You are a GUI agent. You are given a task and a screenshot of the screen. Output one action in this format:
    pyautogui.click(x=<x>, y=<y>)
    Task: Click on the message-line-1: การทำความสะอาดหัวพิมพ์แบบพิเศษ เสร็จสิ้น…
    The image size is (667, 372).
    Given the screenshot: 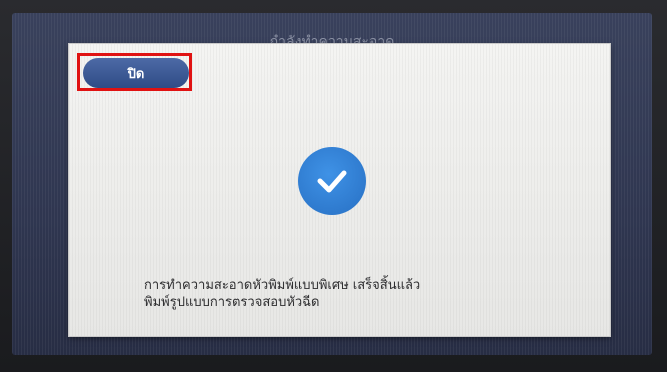 What is the action you would take?
    pyautogui.click(x=282, y=285)
    